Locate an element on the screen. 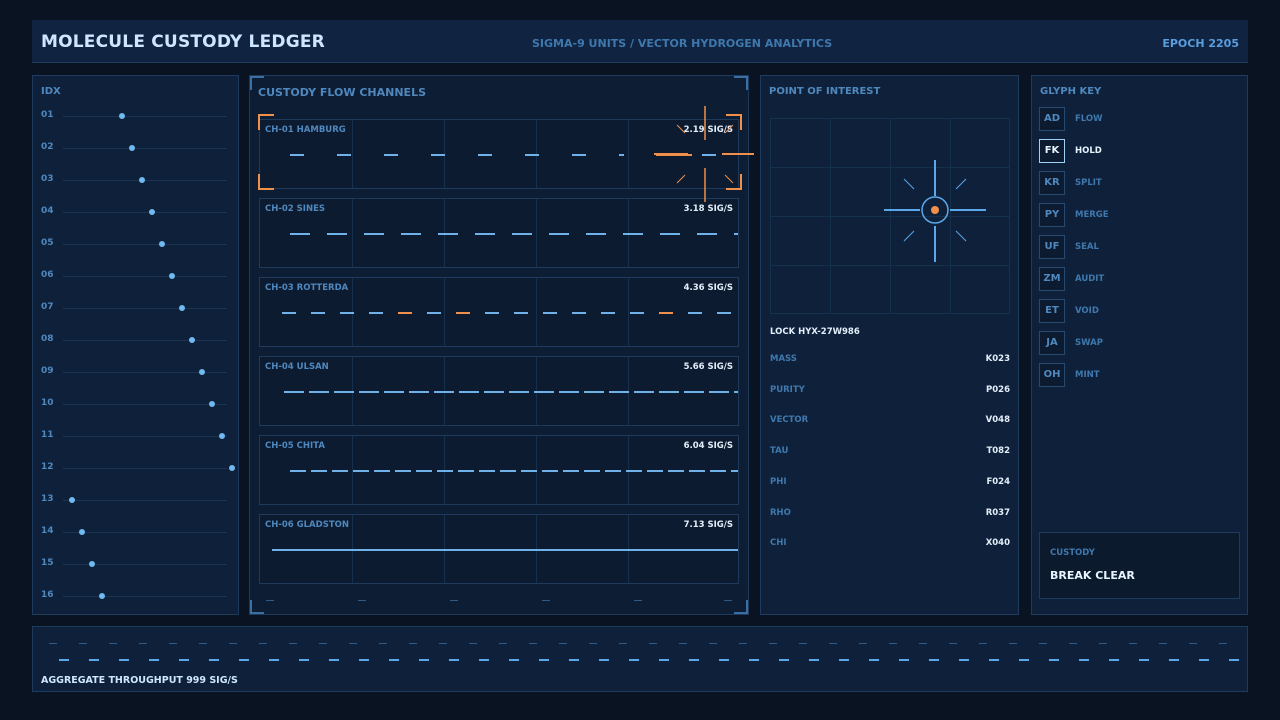 This screenshot has width=1280, height=720. channel-row: CH-03 ROTTERDA 4.36 SIG/S is located at coordinates (499, 312).